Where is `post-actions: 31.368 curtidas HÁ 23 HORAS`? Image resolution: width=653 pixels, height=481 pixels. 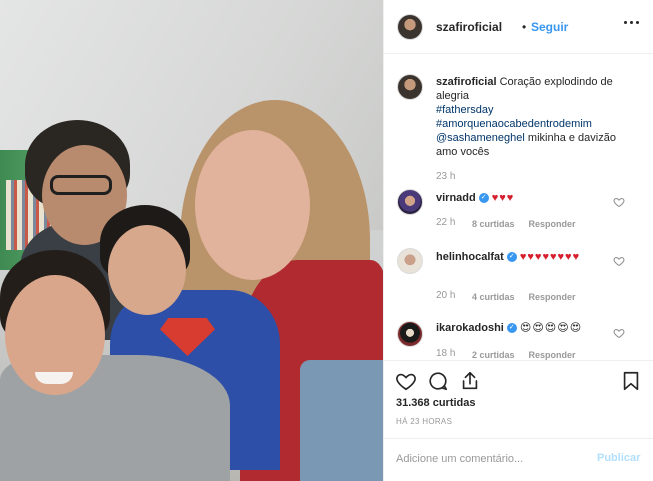
post-actions: 31.368 curtidas HÁ 23 HORAS is located at coordinates (518, 399).